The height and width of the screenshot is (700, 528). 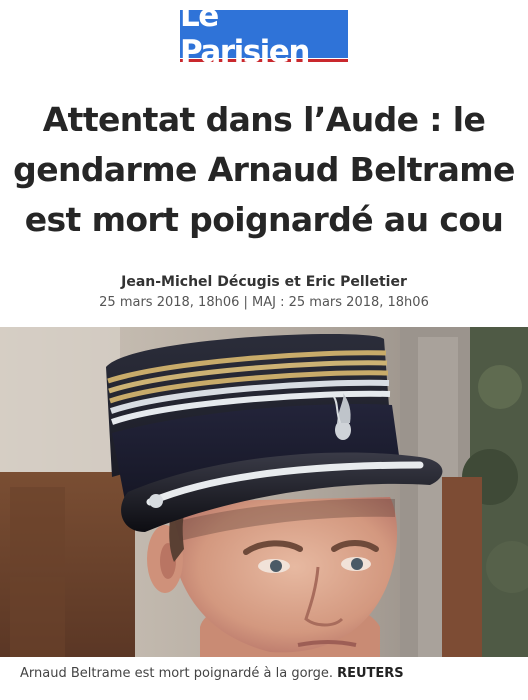 I want to click on headline-line: Attentat dans l’Aude : le, so click(x=264, y=119).